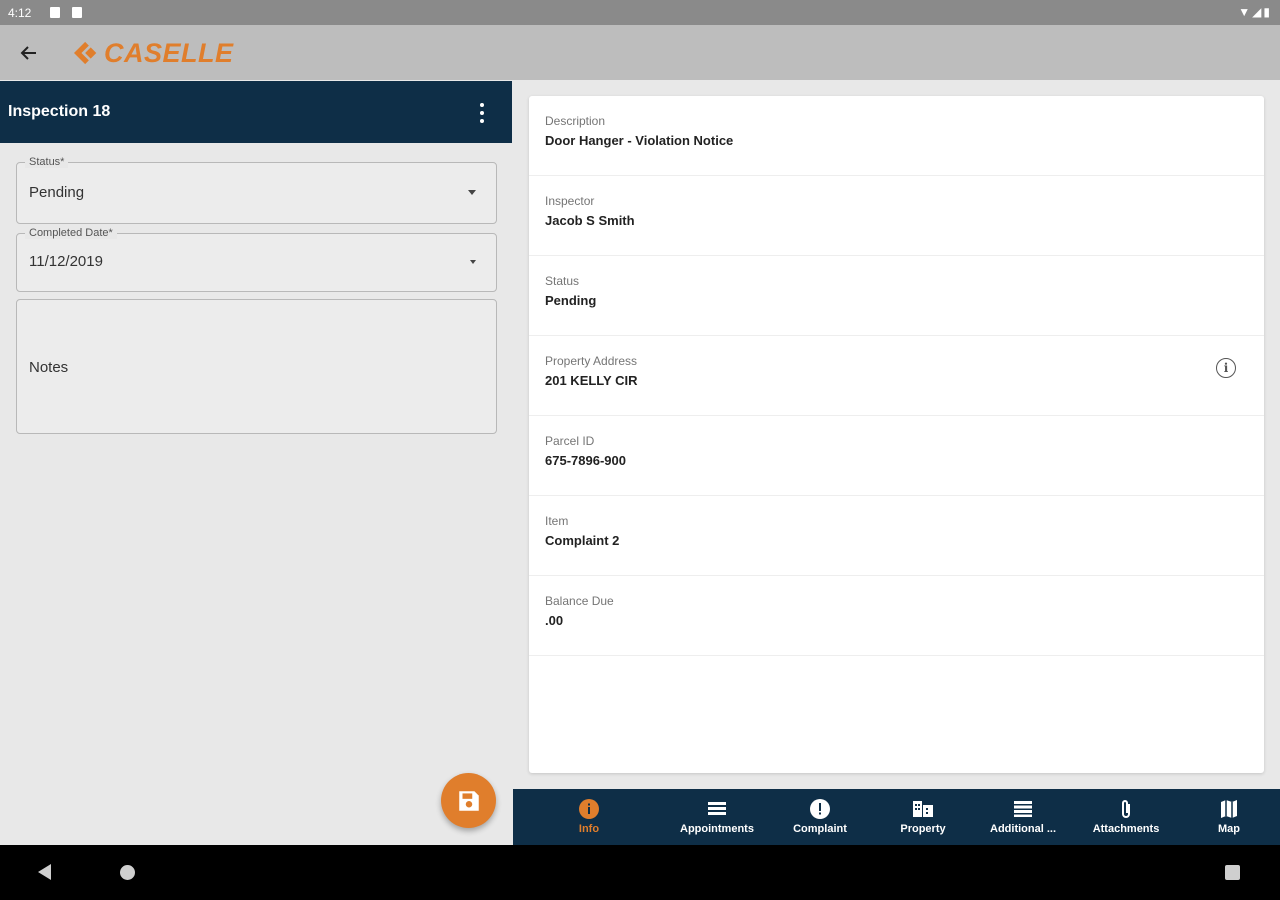 This screenshot has width=1280, height=900. I want to click on nav-label: Property, so click(923, 829).